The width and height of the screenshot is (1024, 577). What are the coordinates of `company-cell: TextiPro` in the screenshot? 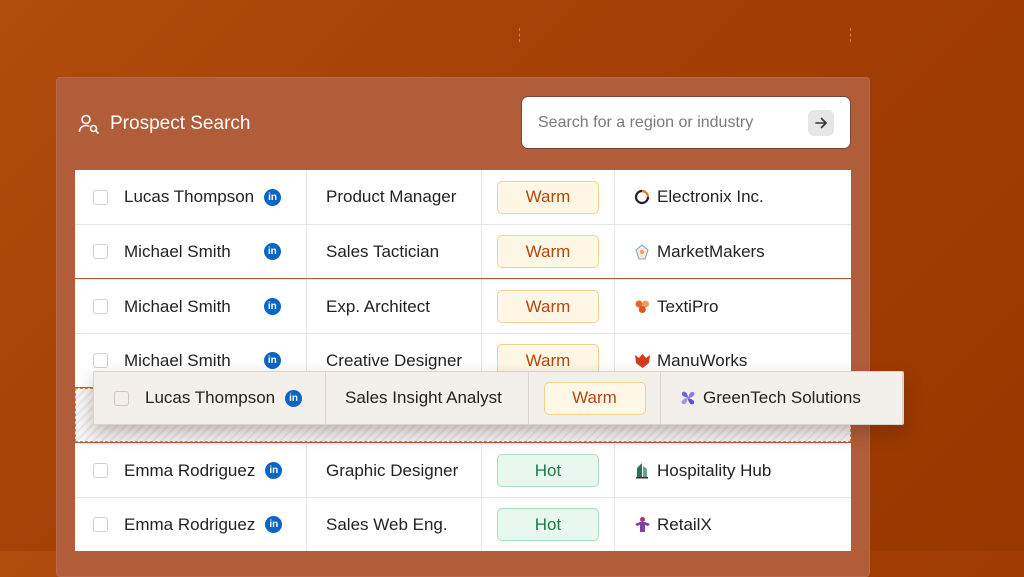 It's located at (733, 306).